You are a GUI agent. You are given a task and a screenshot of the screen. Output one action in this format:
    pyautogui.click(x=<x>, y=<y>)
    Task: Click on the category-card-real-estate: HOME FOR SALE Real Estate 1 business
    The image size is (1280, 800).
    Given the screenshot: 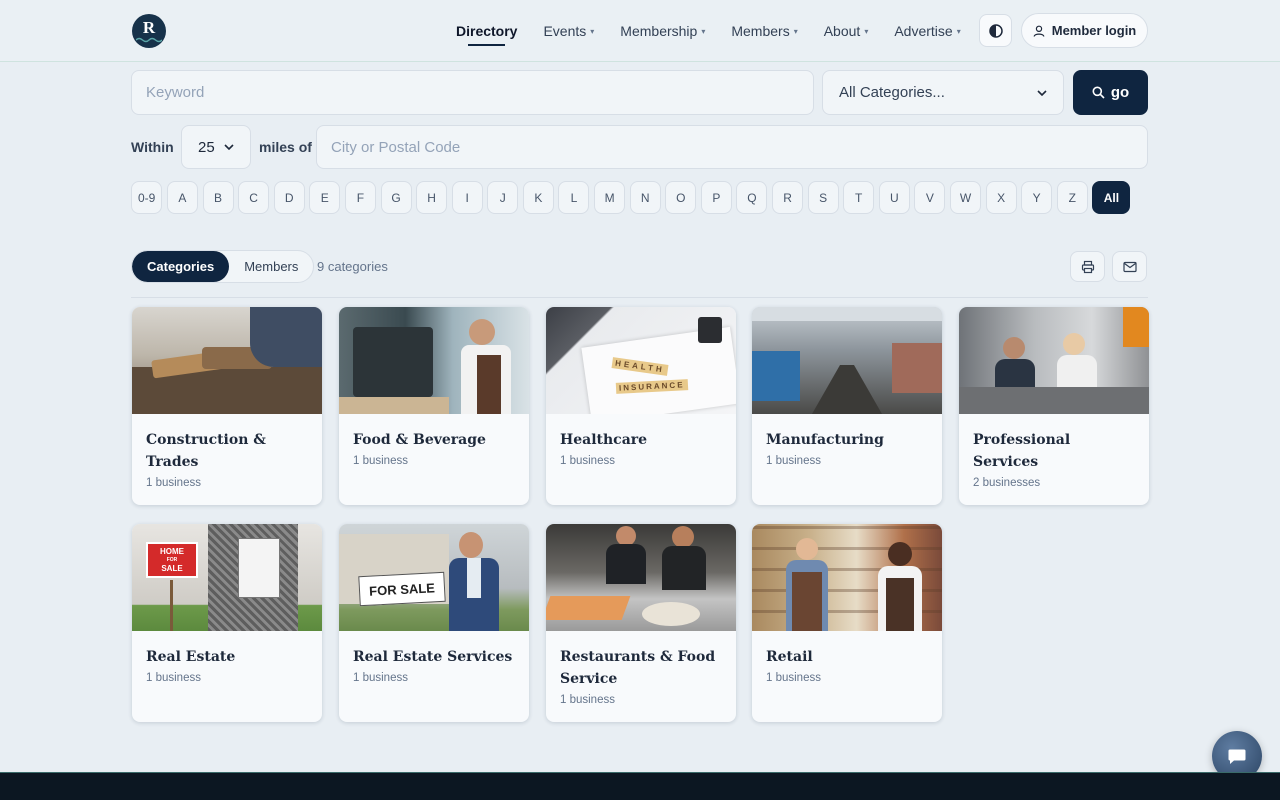 What is the action you would take?
    pyautogui.click(x=227, y=623)
    